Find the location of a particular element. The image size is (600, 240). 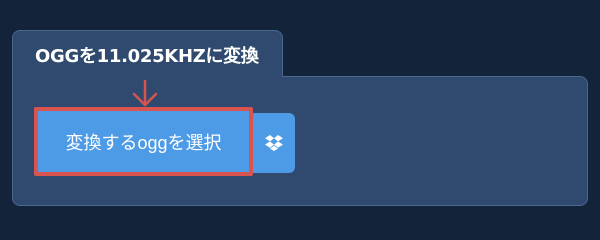

down-arrow-icon is located at coordinates (145, 93).